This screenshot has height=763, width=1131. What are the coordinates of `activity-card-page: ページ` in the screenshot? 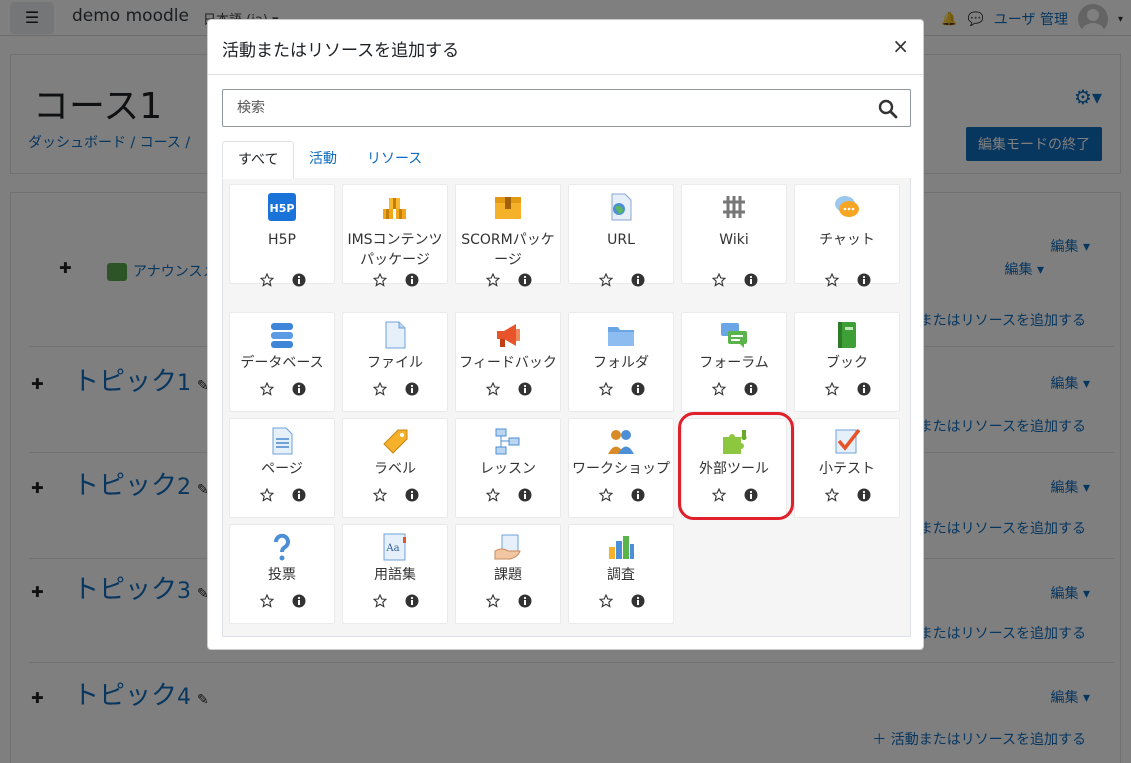 It's located at (282, 468).